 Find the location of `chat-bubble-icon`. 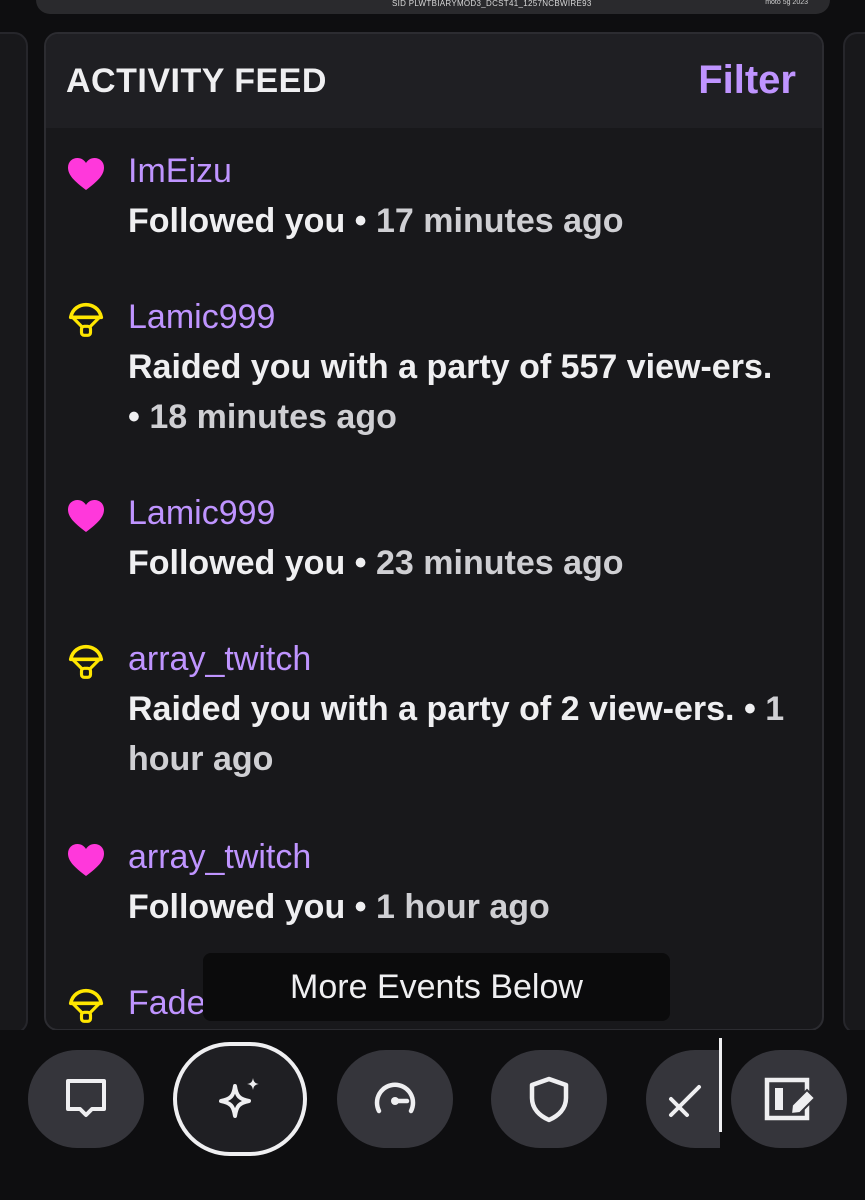

chat-bubble-icon is located at coordinates (86, 1098).